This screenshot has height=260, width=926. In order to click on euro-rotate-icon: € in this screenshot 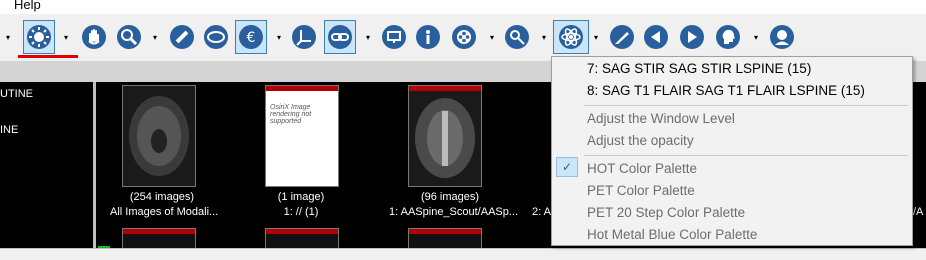, I will do `click(251, 37)`.